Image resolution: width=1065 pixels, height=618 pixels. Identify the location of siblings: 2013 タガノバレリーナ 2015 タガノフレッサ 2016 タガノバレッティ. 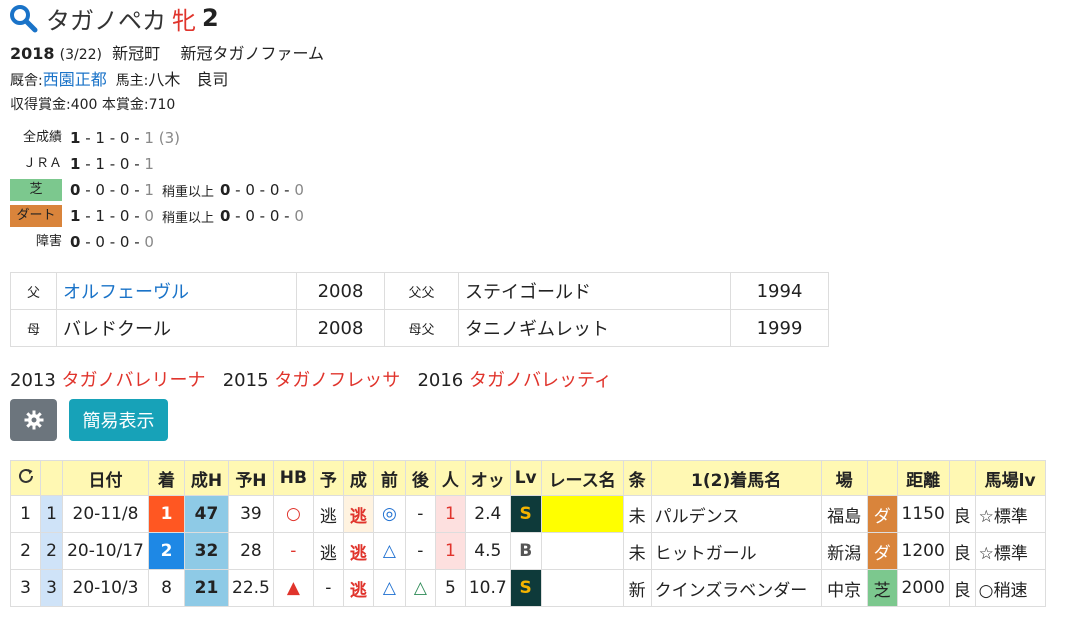
(311, 380).